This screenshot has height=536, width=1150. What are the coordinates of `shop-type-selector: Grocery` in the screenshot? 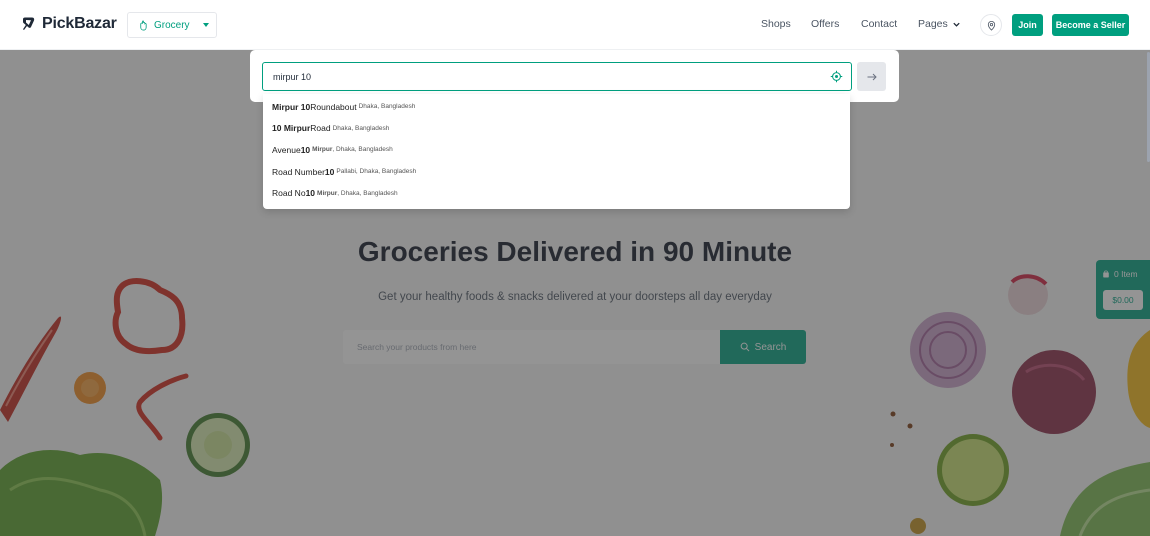 It's located at (172, 25).